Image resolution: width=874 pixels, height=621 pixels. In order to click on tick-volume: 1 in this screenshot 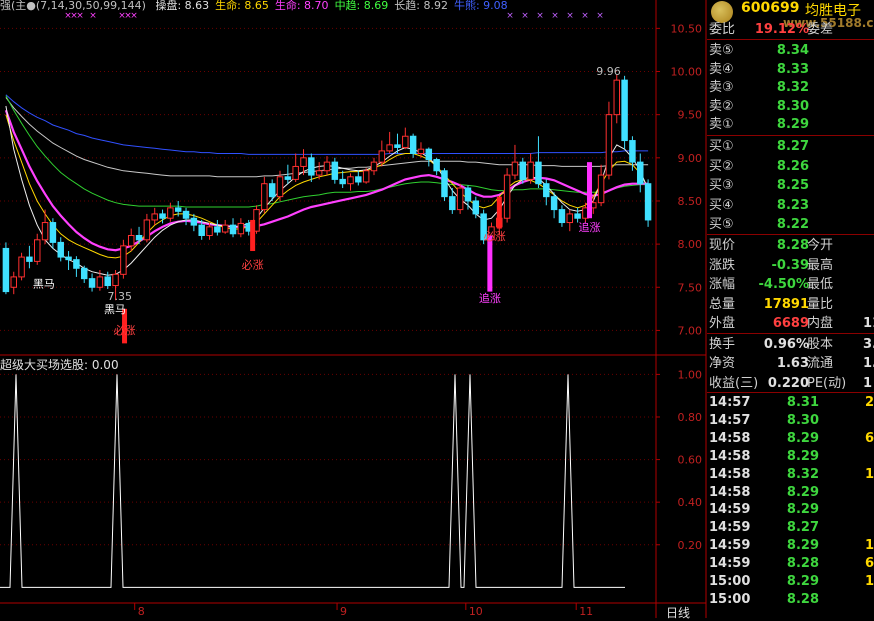, I will do `click(869, 546)`.